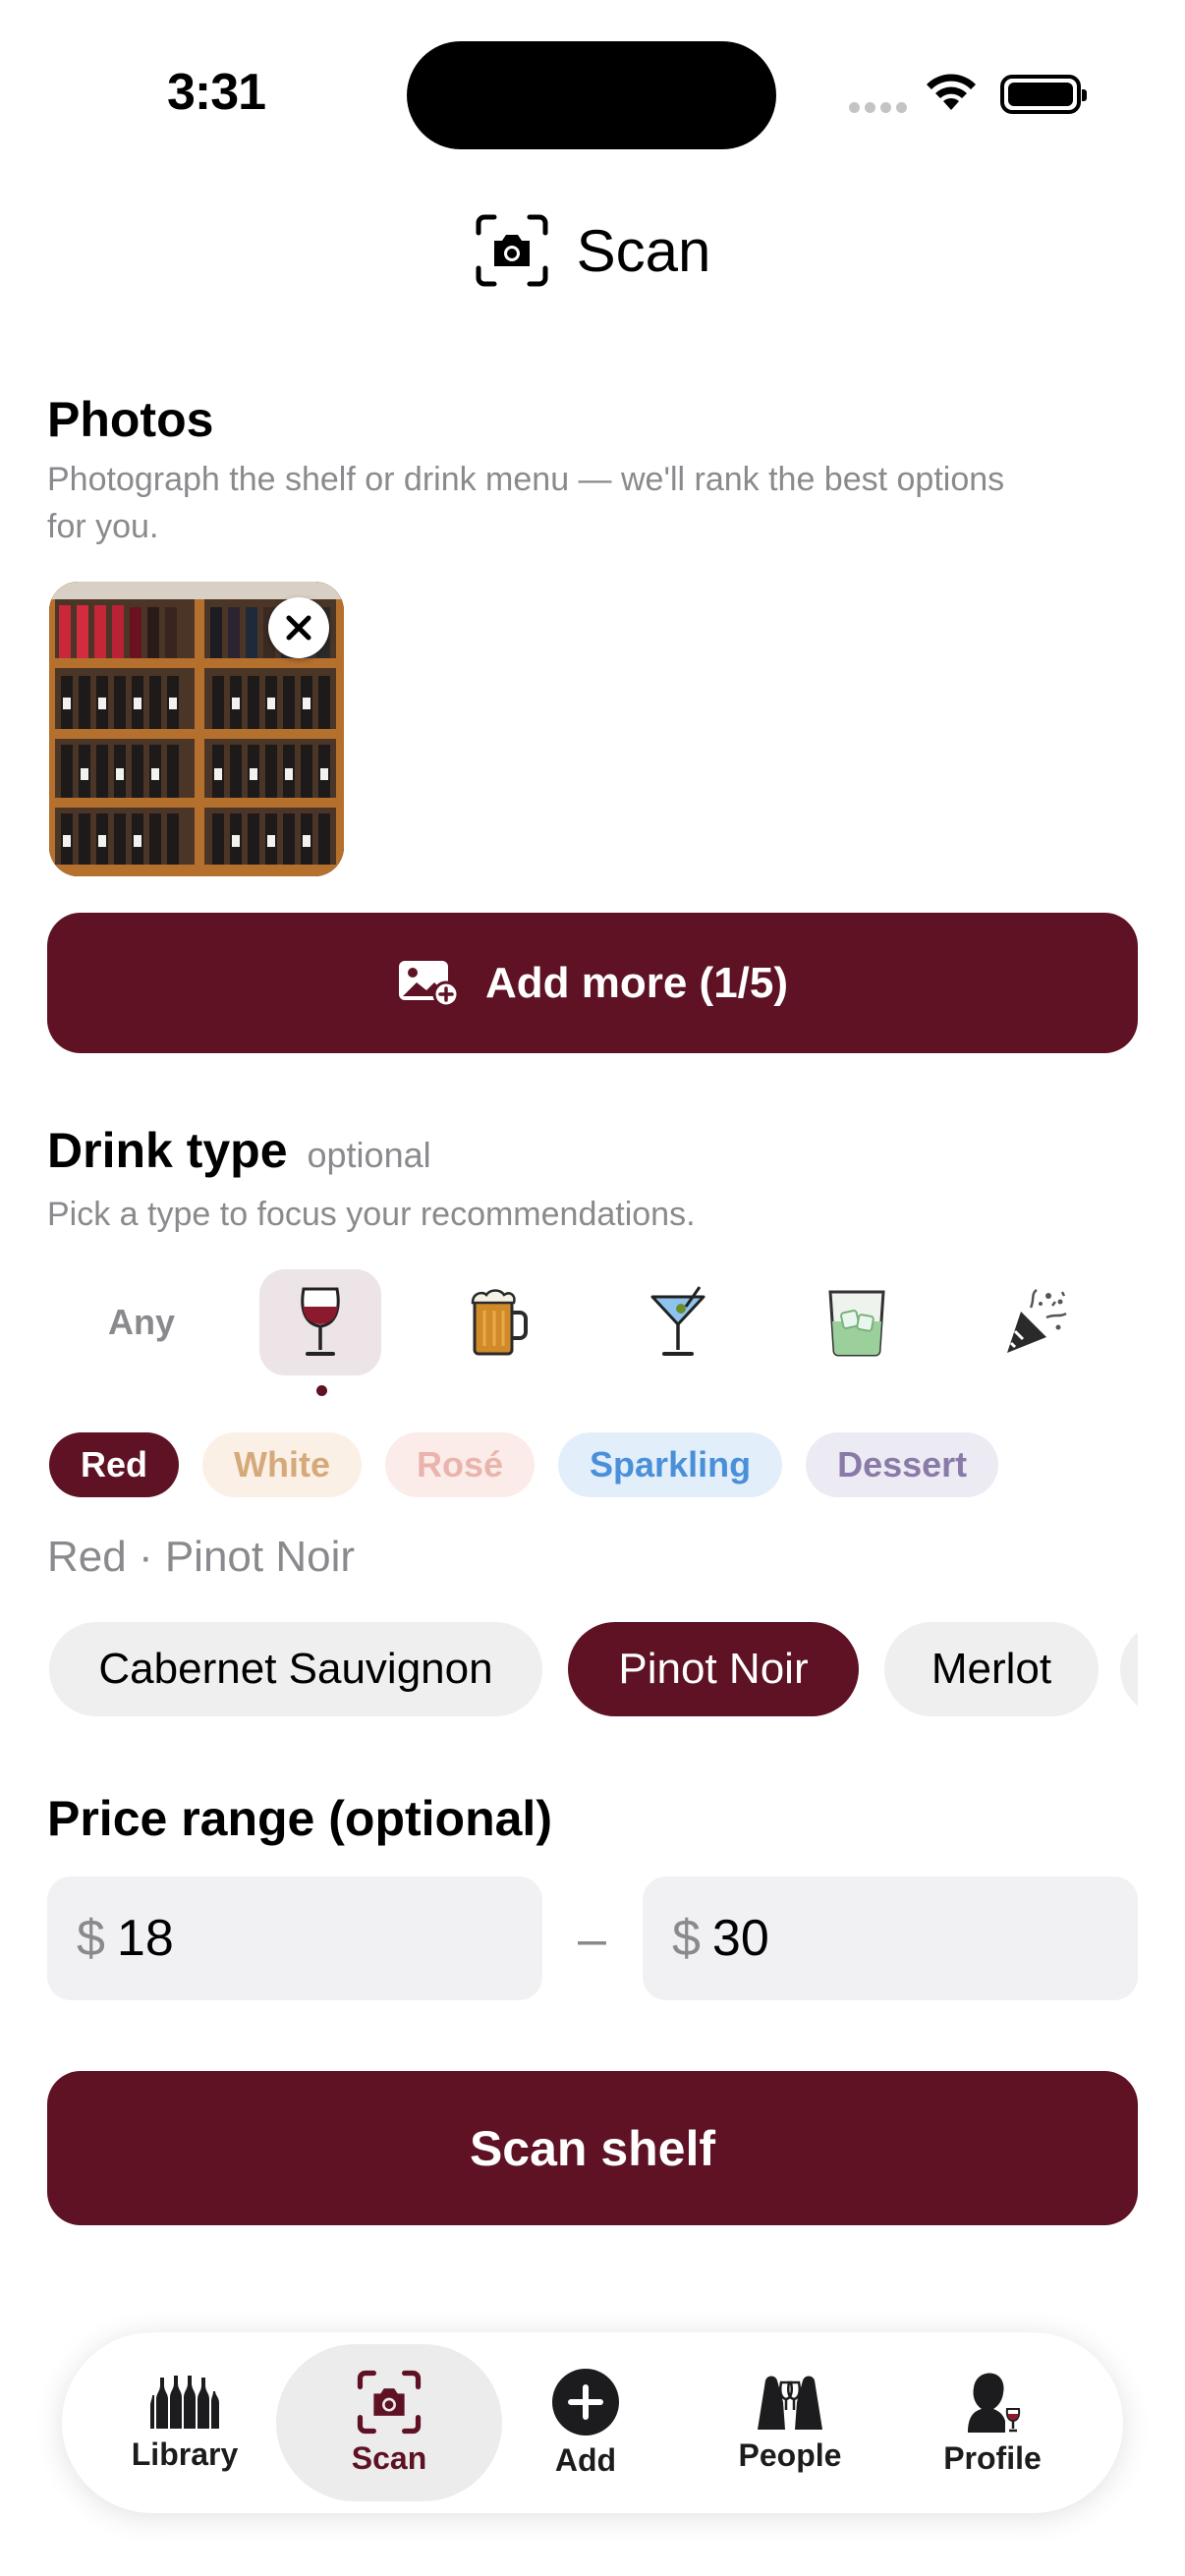 This screenshot has width=1185, height=2576. I want to click on wine-style-chips: Red White Rosé Sparkling Dessert, so click(524, 1464).